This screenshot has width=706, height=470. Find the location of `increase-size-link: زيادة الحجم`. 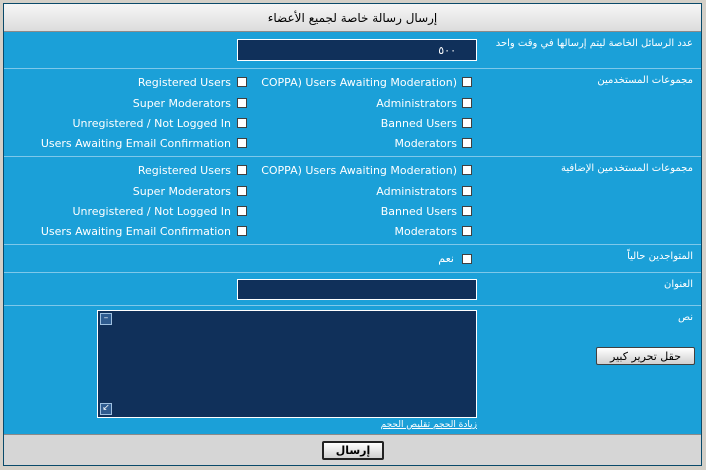

increase-size-link: زيادة الحجم is located at coordinates (455, 425).